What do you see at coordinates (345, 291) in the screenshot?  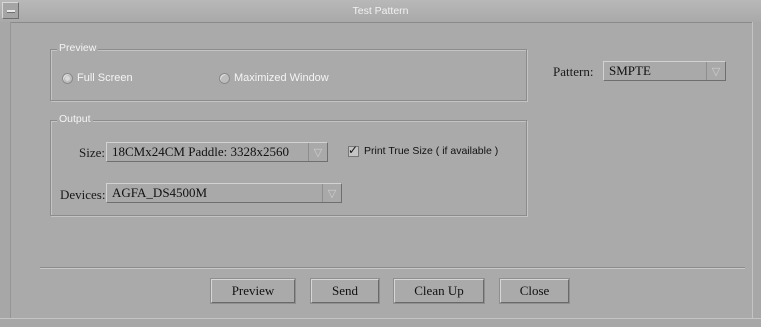 I see `send-button: Send` at bounding box center [345, 291].